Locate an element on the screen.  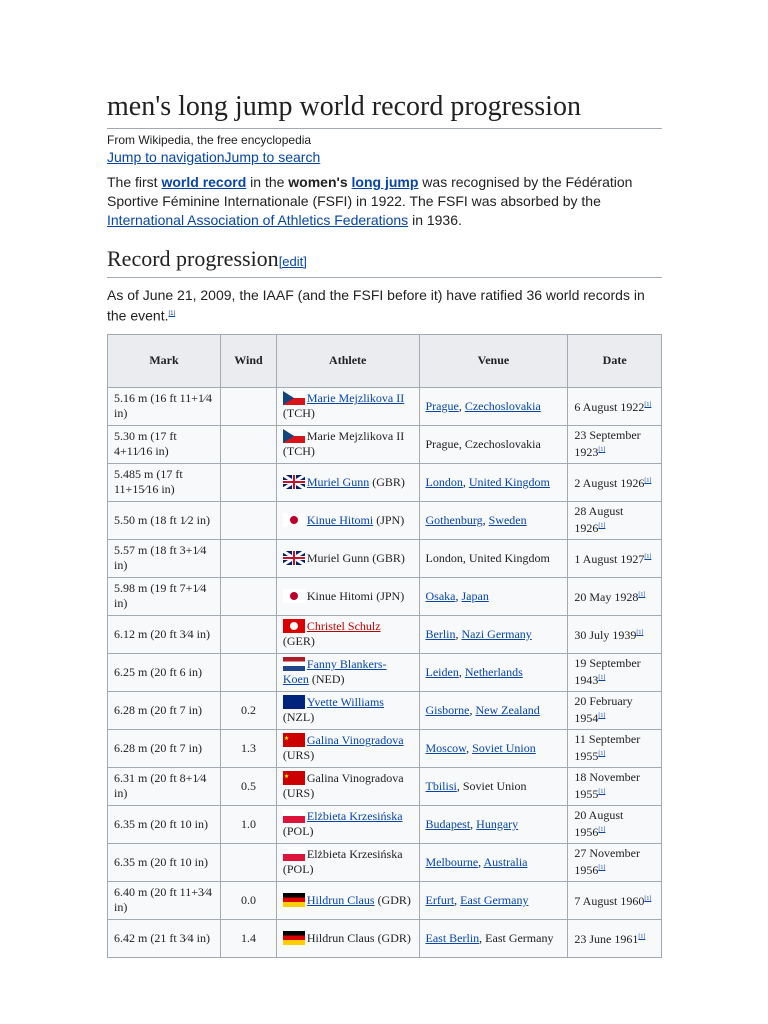
mark-cell: 5.30 m (17 ft 4+11⁄16 in) is located at coordinates (164, 444).